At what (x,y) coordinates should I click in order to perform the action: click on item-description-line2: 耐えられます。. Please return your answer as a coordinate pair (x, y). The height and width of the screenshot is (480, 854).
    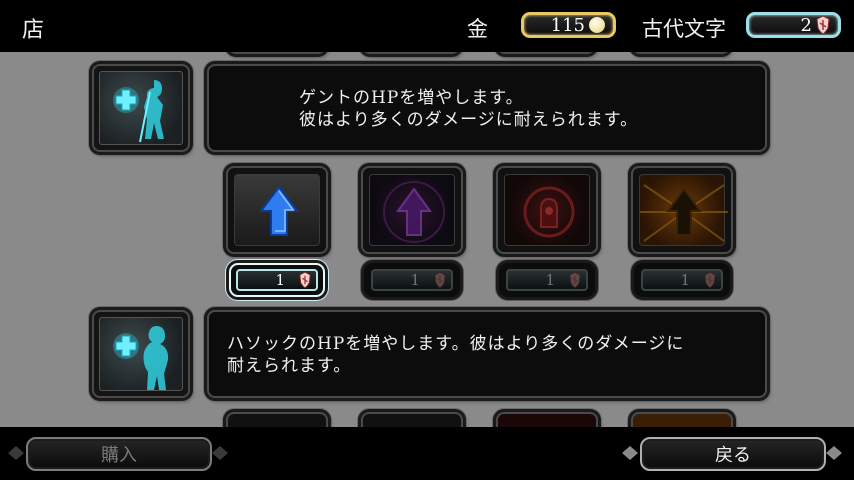
    Looking at the image, I should click on (289, 366).